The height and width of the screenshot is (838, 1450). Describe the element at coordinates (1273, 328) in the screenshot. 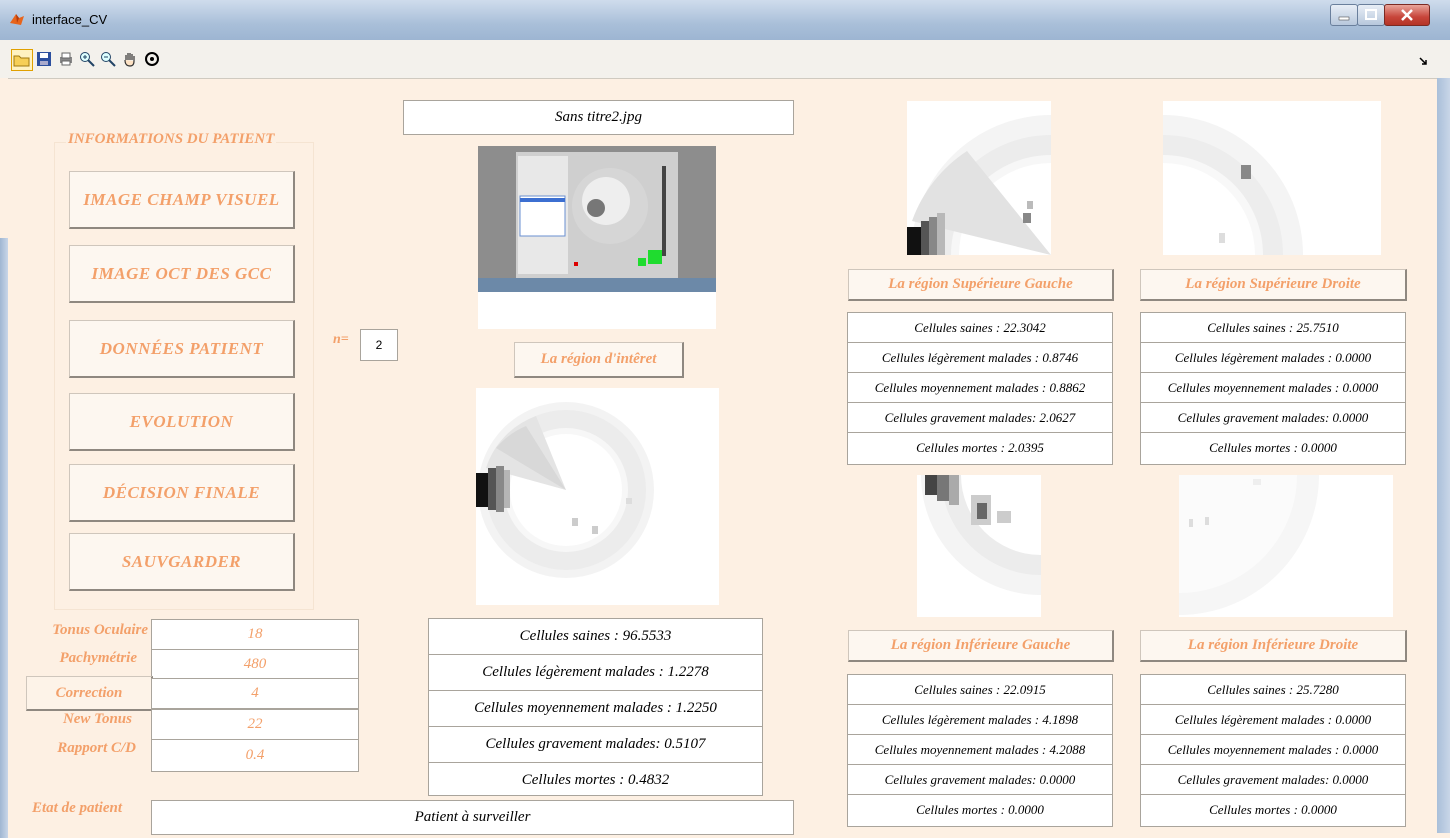

I see `stat-row: Cellules saines : 25.7510` at that location.